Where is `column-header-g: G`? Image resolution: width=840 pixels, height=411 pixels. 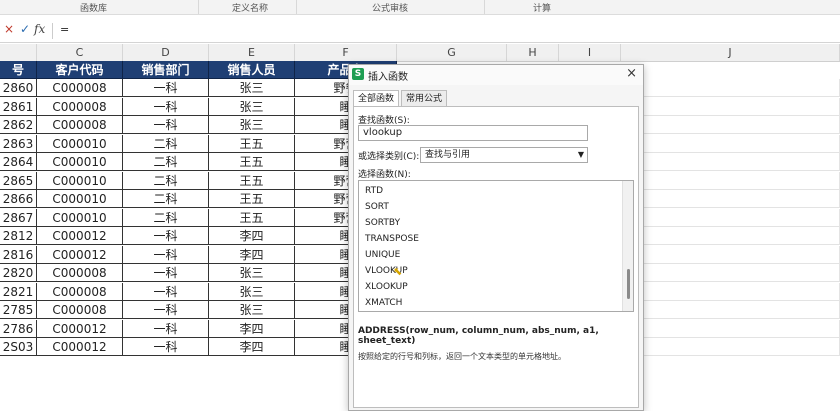 column-header-g: G is located at coordinates (452, 52).